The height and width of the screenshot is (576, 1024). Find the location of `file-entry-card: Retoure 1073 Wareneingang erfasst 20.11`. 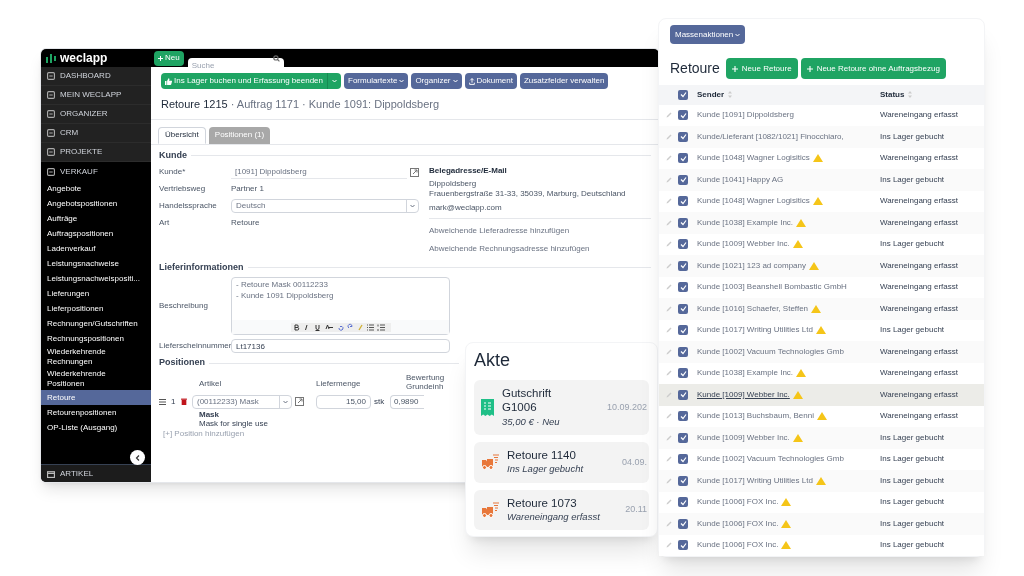

file-entry-card: Retoure 1073 Wareneingang erfasst 20.11 is located at coordinates (561, 510).